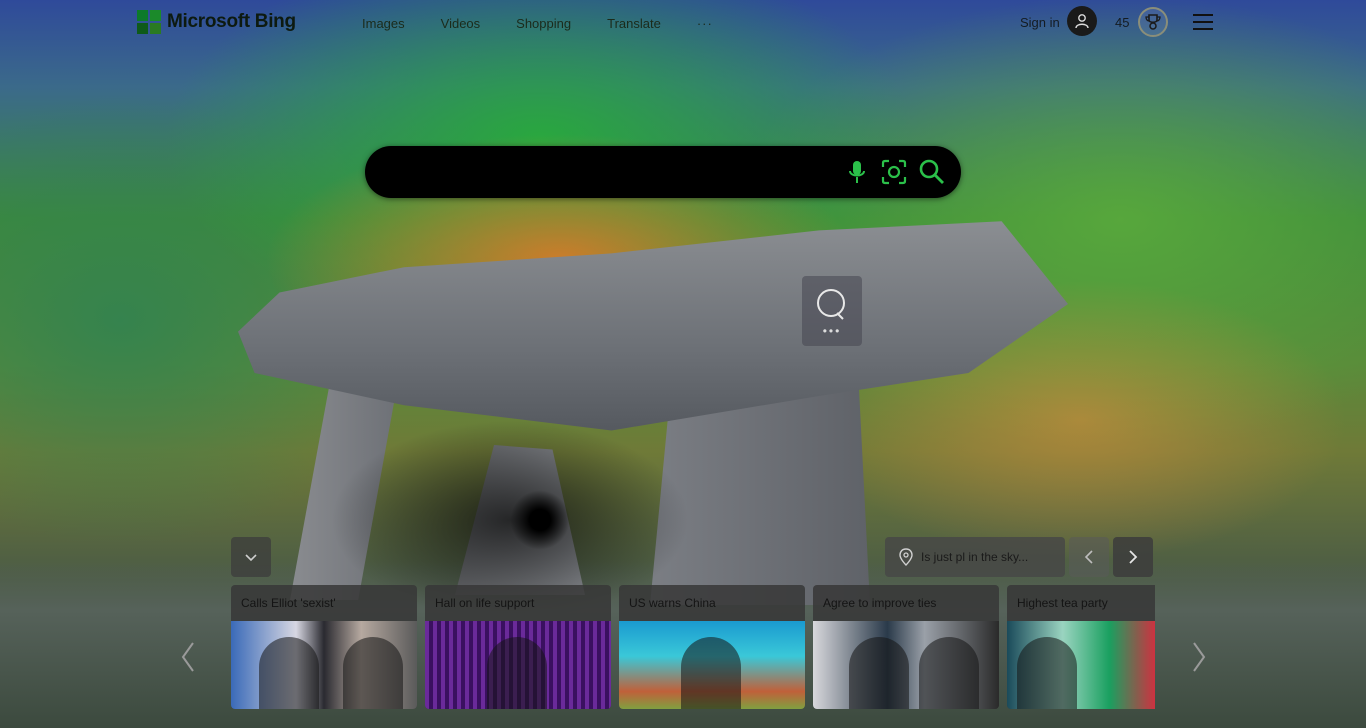 The image size is (1366, 728). I want to click on news-card-title: Calls Elliot 'sexist', so click(288, 603).